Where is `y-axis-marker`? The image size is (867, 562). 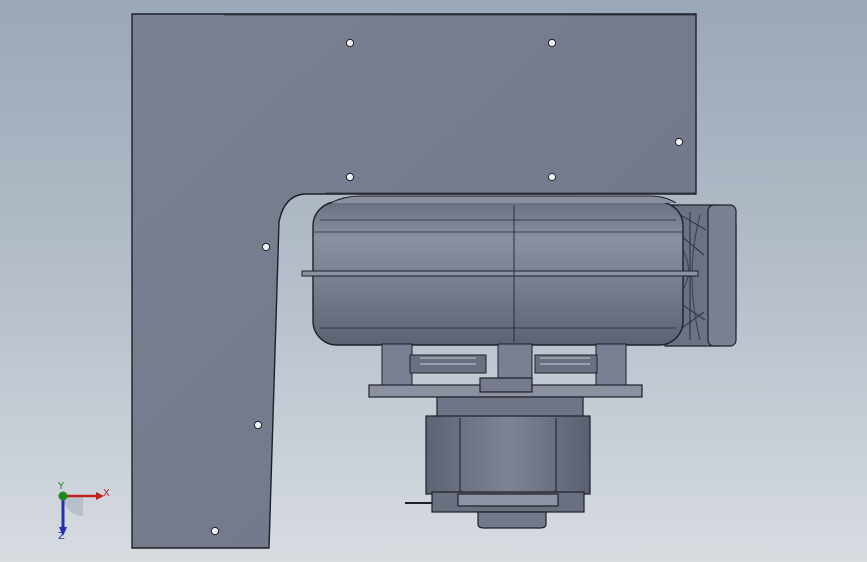 y-axis-marker is located at coordinates (63, 496).